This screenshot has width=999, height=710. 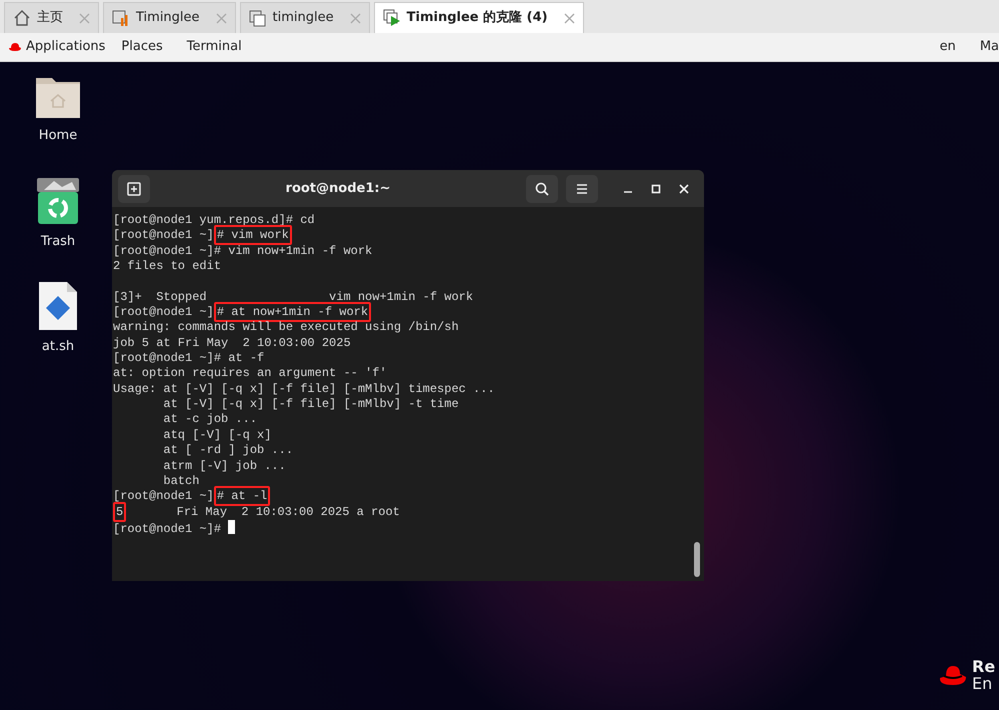 I want to click on windows-icon, so click(x=257, y=18).